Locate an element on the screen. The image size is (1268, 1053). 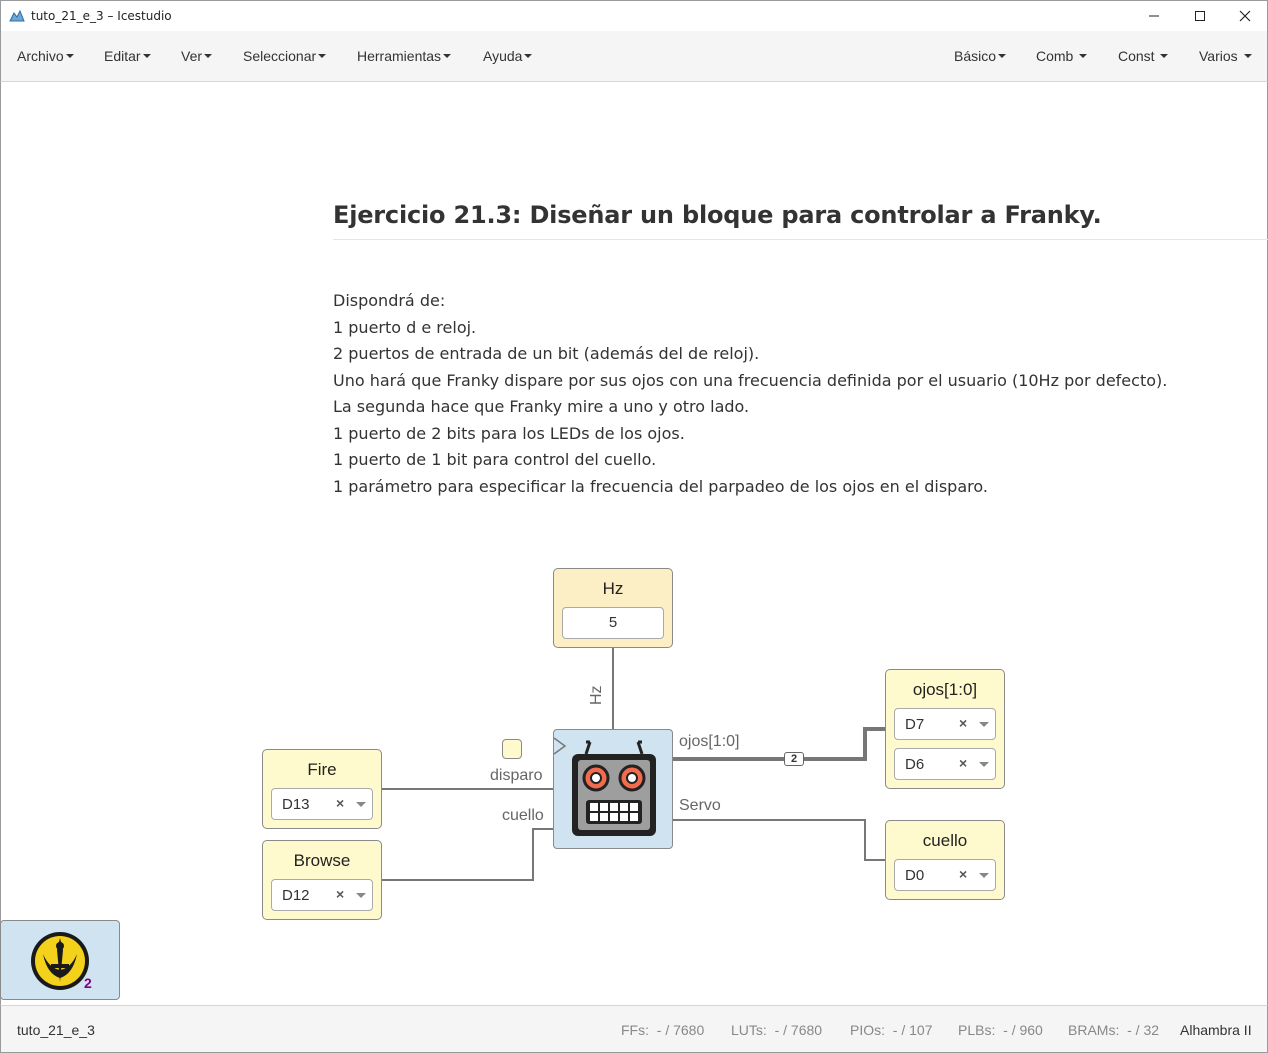
menu-label: Básico is located at coordinates (975, 56).